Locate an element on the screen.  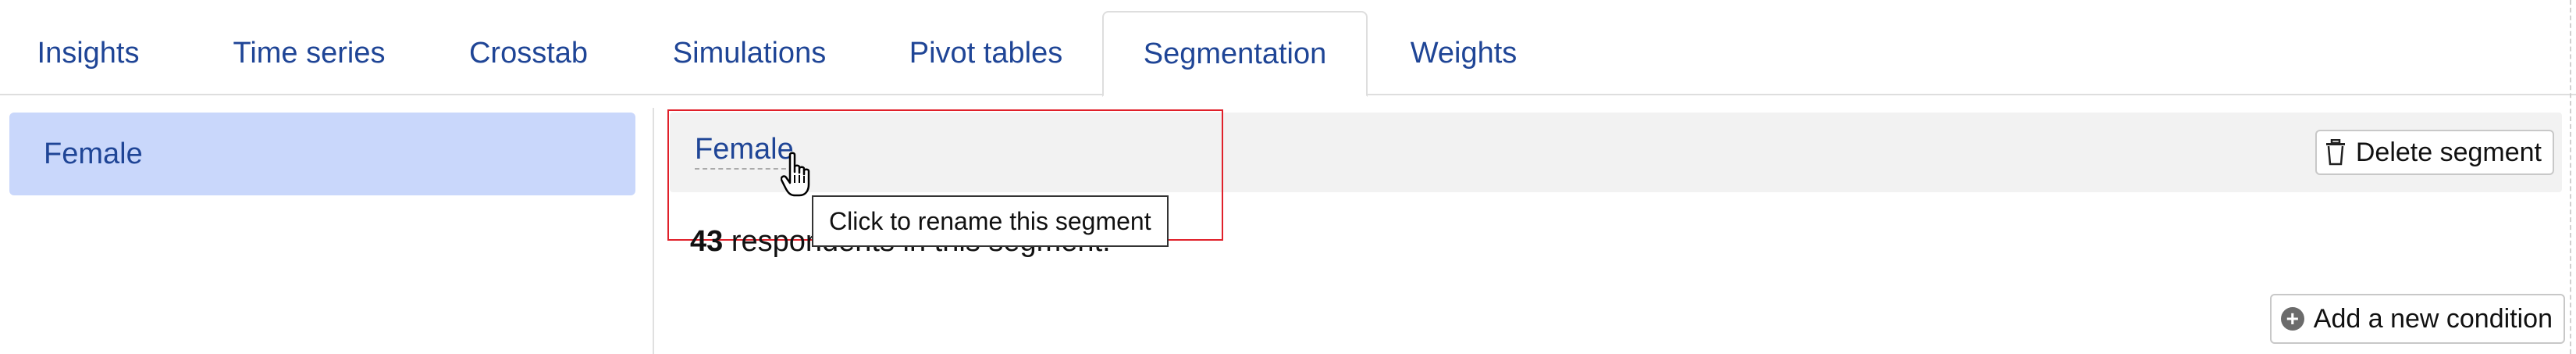
segment-list: Female is located at coordinates (322, 154).